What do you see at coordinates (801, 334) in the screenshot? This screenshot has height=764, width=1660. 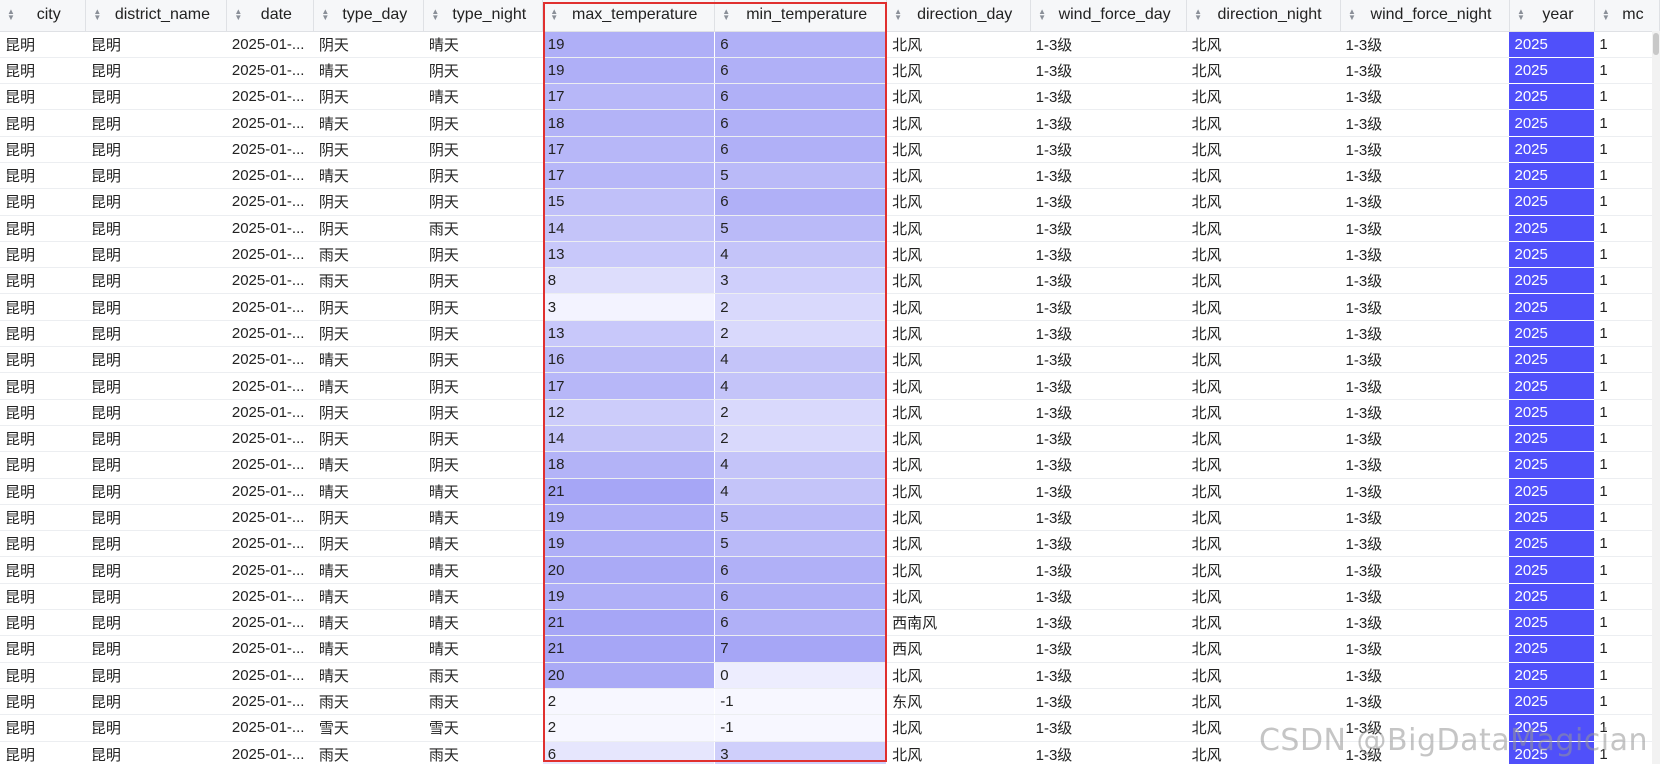 I see `cell-min-temperature: 2` at bounding box center [801, 334].